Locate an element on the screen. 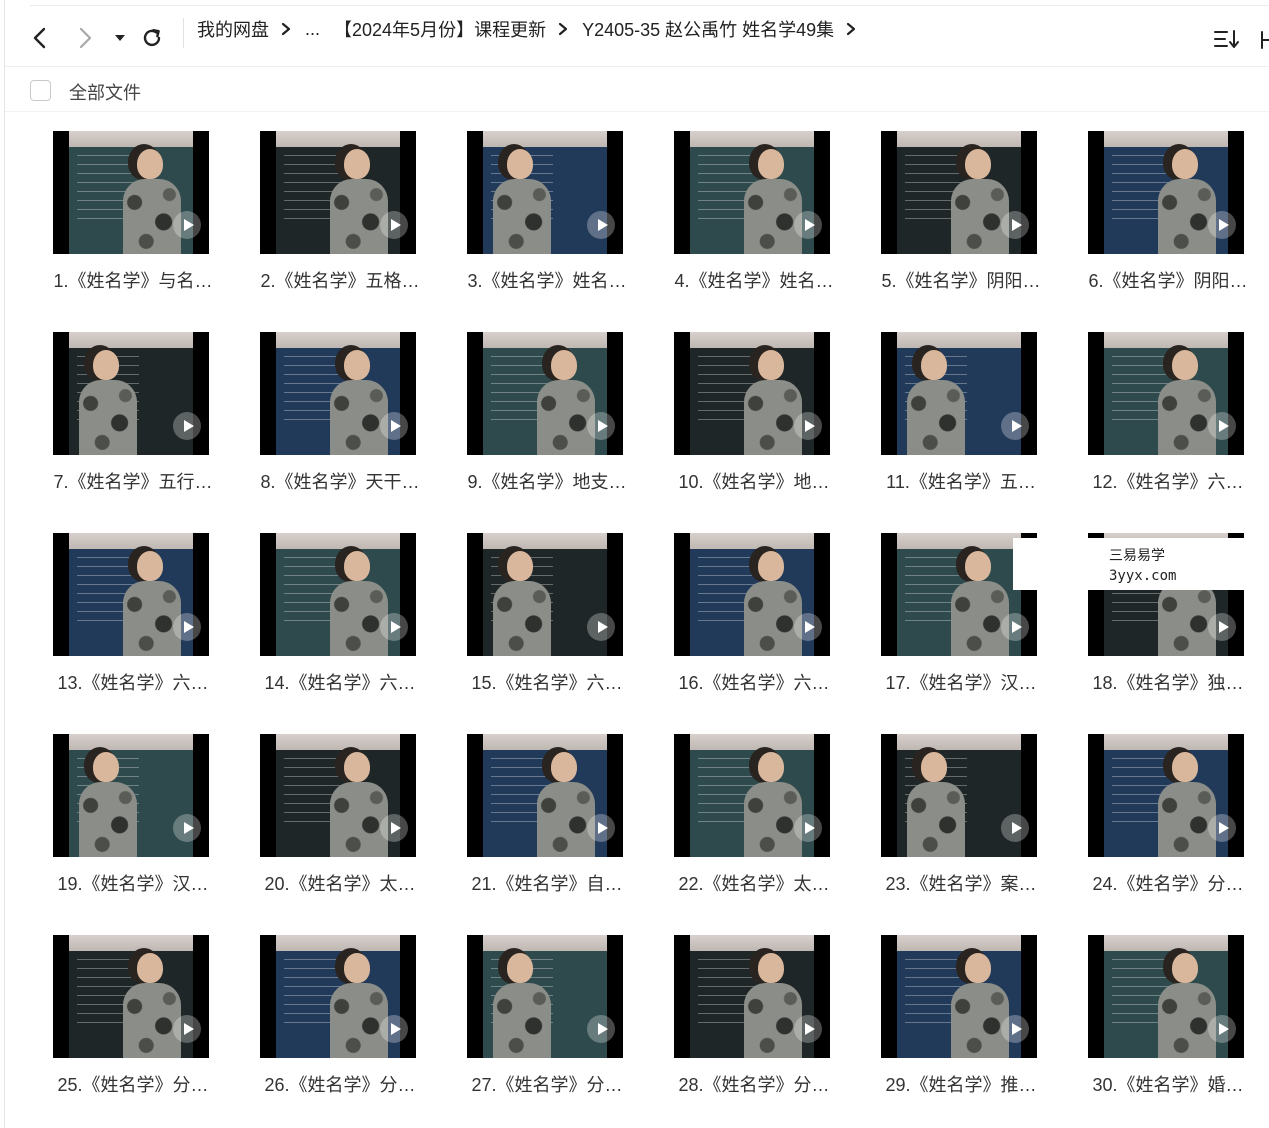 This screenshot has height=1128, width=1269. select-all-checkbox is located at coordinates (40, 90).